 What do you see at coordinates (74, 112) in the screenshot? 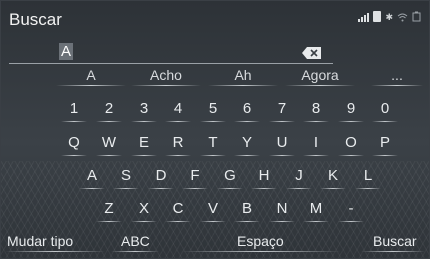
I see `key-1: 1` at bounding box center [74, 112].